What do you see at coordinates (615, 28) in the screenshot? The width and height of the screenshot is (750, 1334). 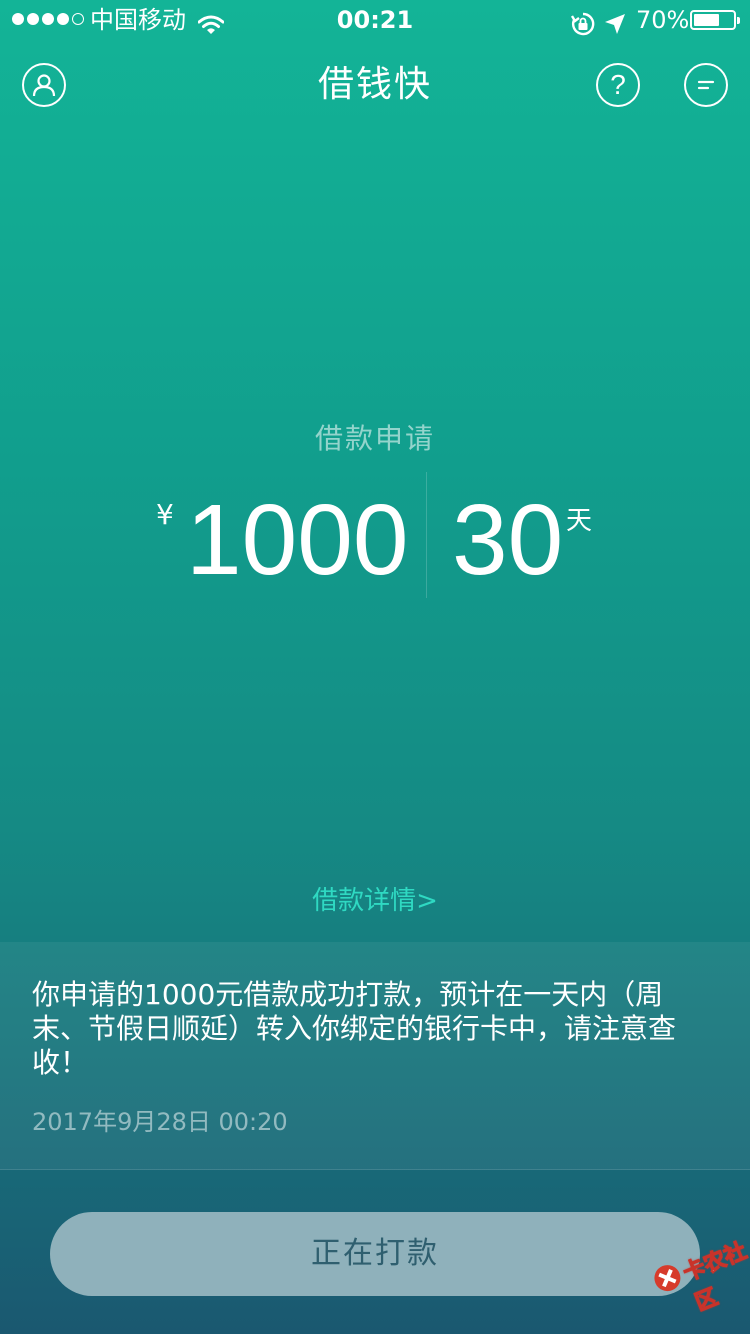 I see `location-arrow-icon` at bounding box center [615, 28].